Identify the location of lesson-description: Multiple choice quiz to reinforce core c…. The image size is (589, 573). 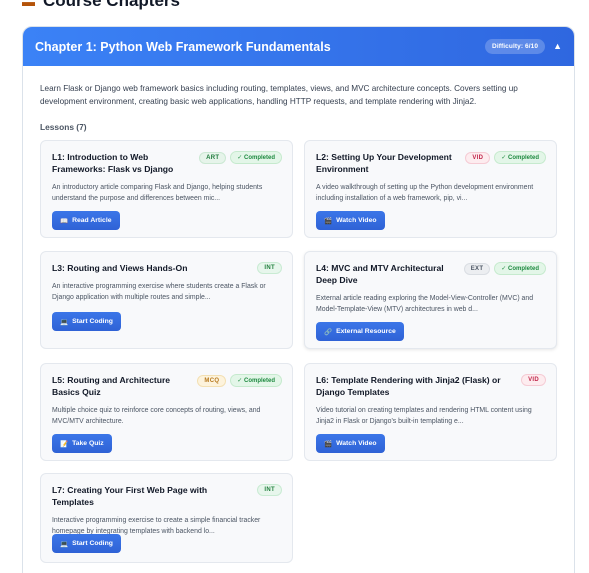
(156, 416).